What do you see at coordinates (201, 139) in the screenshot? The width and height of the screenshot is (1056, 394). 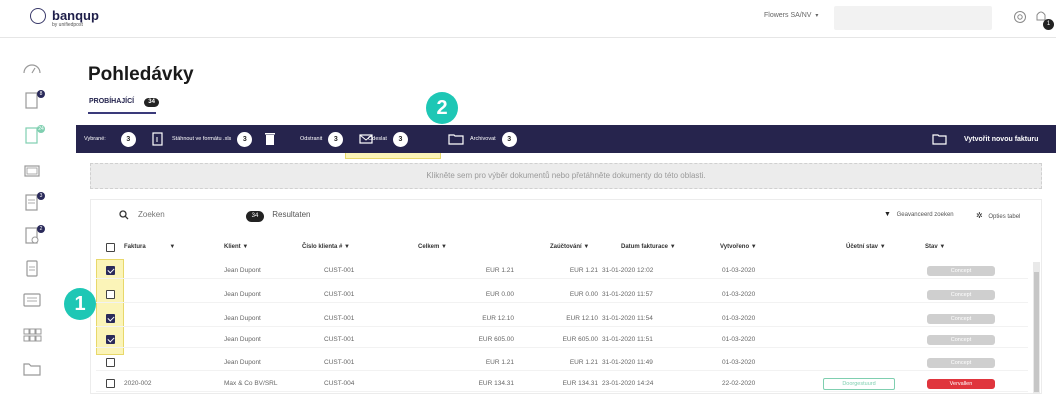 I see `download-xls-button: Stáhnout ve formátu .xls 3` at bounding box center [201, 139].